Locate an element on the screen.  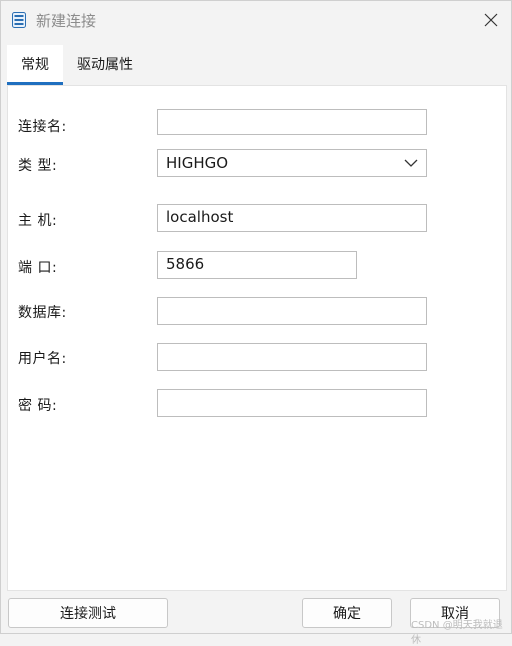
test-connection-button: 连接测试 is located at coordinates (88, 613).